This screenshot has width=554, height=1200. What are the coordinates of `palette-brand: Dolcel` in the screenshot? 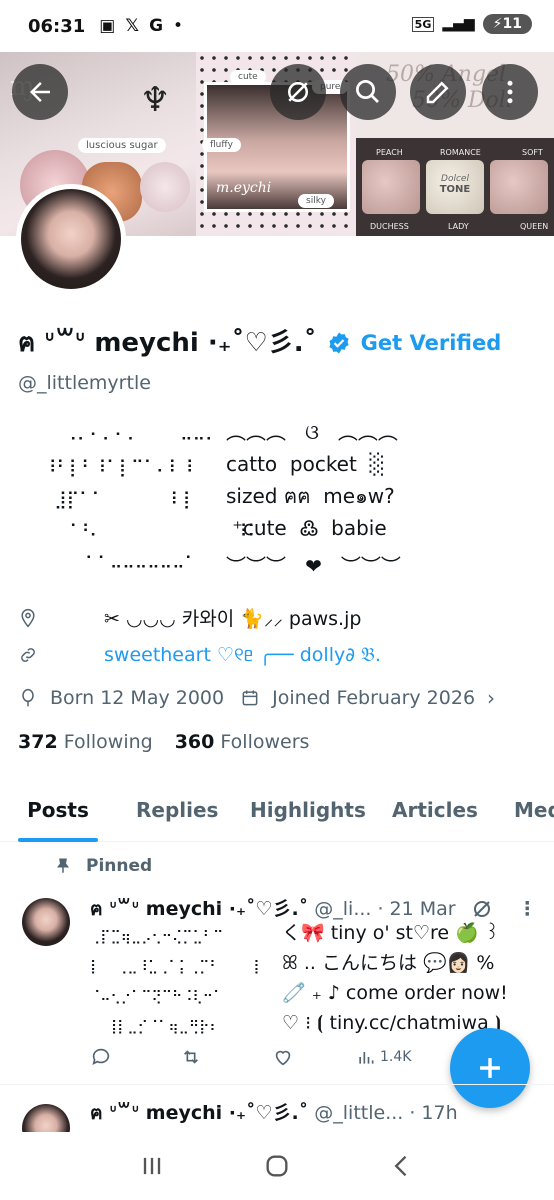 It's located at (455, 179).